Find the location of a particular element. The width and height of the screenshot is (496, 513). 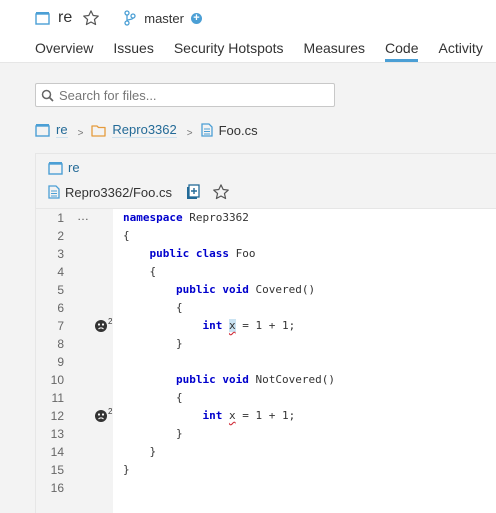

line-source: namespace Repro3362 is located at coordinates (186, 217).